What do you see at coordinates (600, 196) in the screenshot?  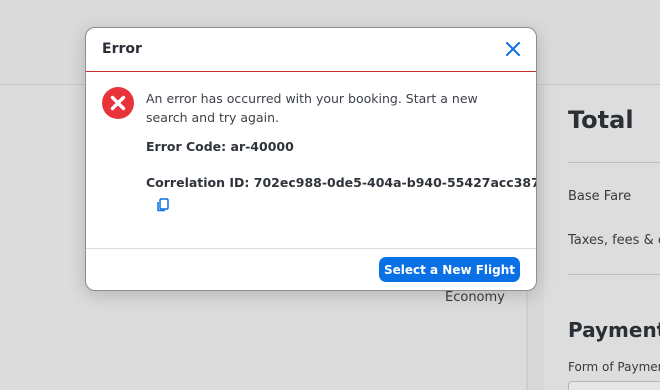 I see `base-fare-label: Base Fare` at bounding box center [600, 196].